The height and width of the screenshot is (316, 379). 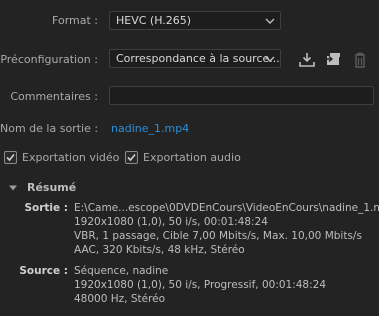 What do you see at coordinates (307, 60) in the screenshot?
I see `save-preset-icon` at bounding box center [307, 60].